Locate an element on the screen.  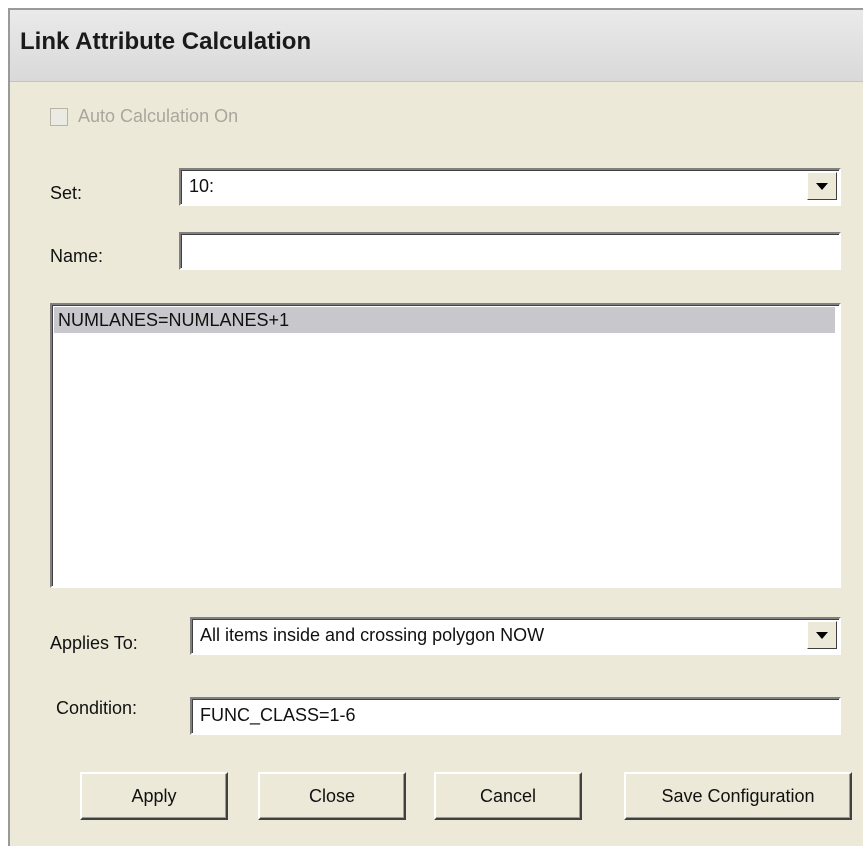
auto-calculation-checkbox is located at coordinates (59, 116).